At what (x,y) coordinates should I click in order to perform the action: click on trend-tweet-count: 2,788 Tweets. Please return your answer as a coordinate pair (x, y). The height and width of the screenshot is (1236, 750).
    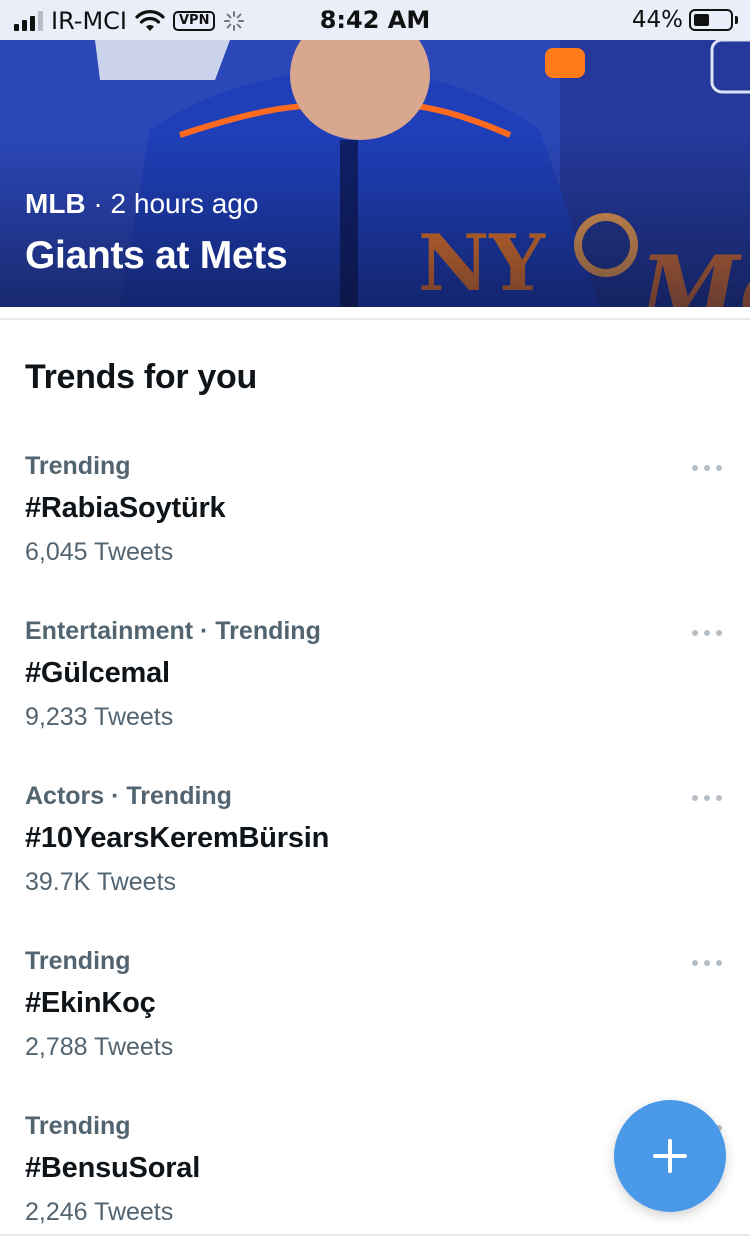
    Looking at the image, I should click on (99, 1047).